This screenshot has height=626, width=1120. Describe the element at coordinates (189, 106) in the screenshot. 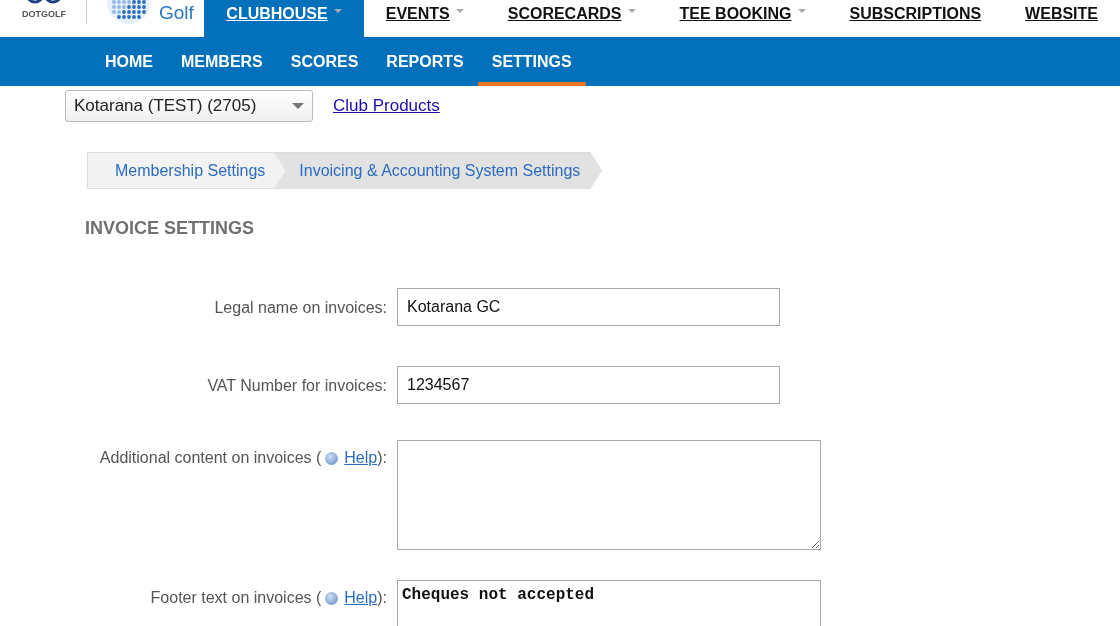

I see `club-select: Kotarana (TEST) (2705)` at that location.